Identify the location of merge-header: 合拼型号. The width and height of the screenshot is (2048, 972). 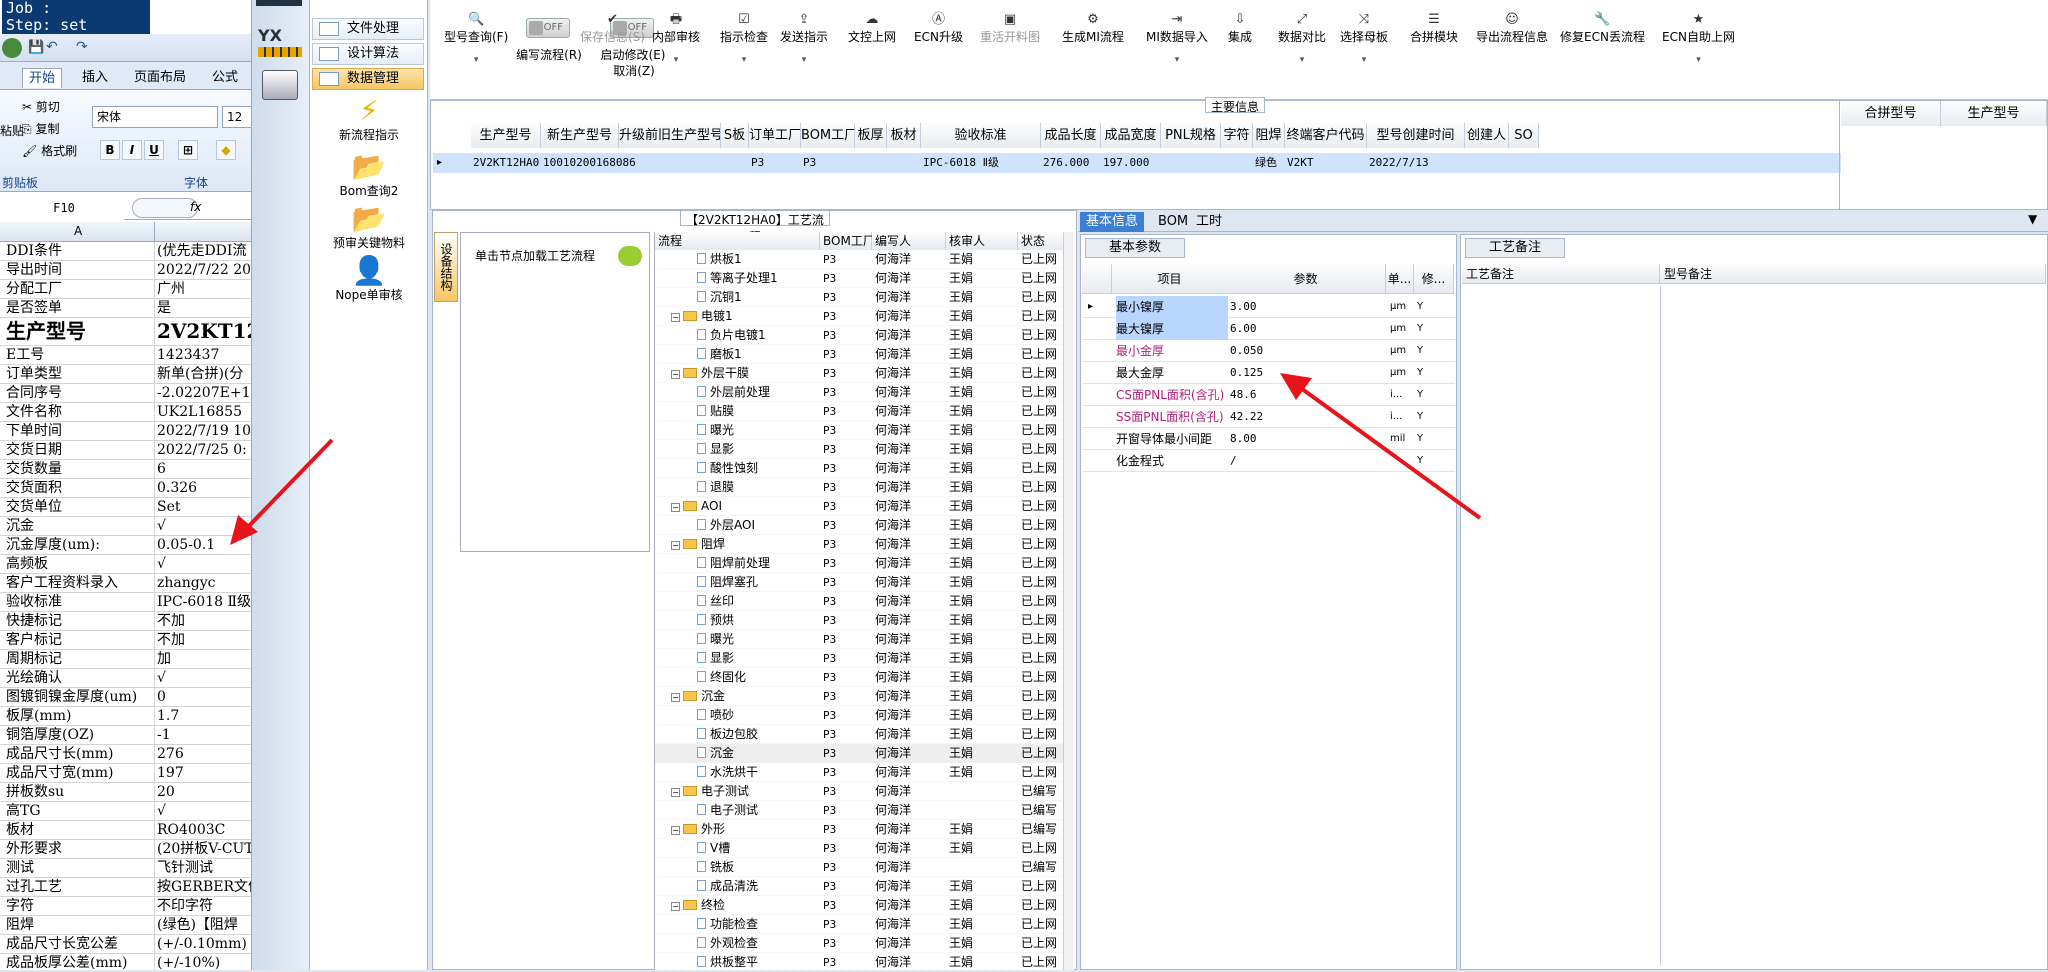
(1891, 113).